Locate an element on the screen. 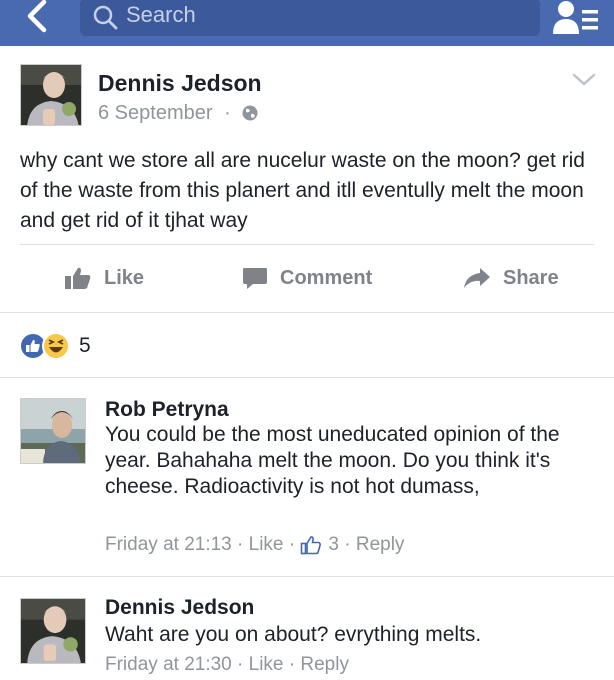  divider is located at coordinates (307, 244).